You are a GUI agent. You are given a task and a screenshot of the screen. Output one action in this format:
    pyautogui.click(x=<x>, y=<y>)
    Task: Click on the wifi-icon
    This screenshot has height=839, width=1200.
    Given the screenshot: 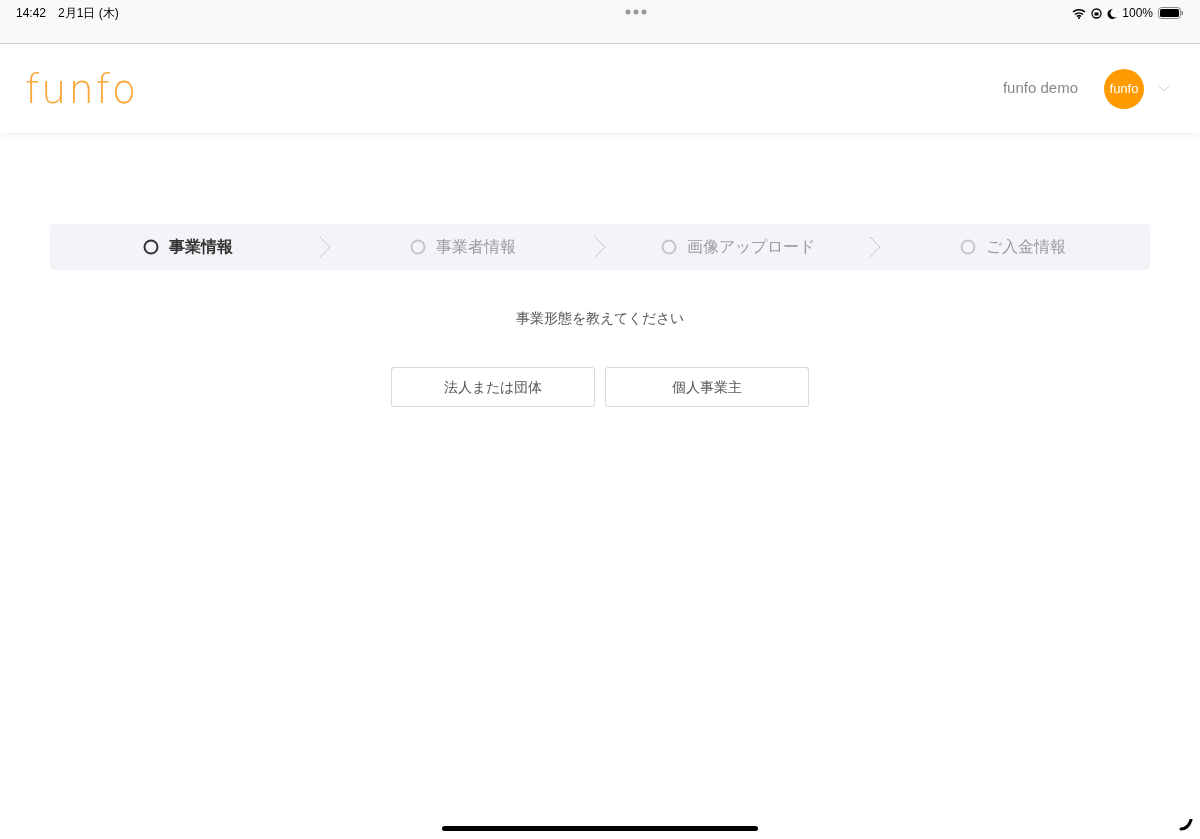 What is the action you would take?
    pyautogui.click(x=1079, y=13)
    